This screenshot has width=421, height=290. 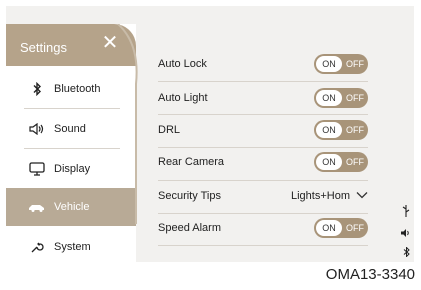 What do you see at coordinates (37, 247) in the screenshot?
I see `wrench-icon` at bounding box center [37, 247].